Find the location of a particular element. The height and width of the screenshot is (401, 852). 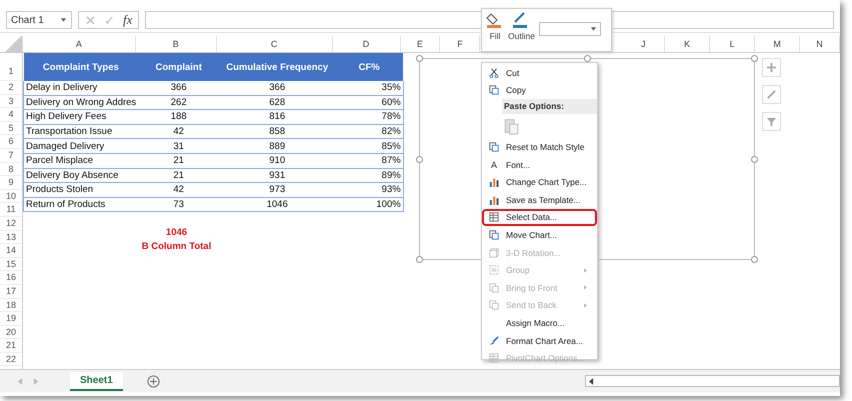

scroll-left-icon is located at coordinates (591, 381).